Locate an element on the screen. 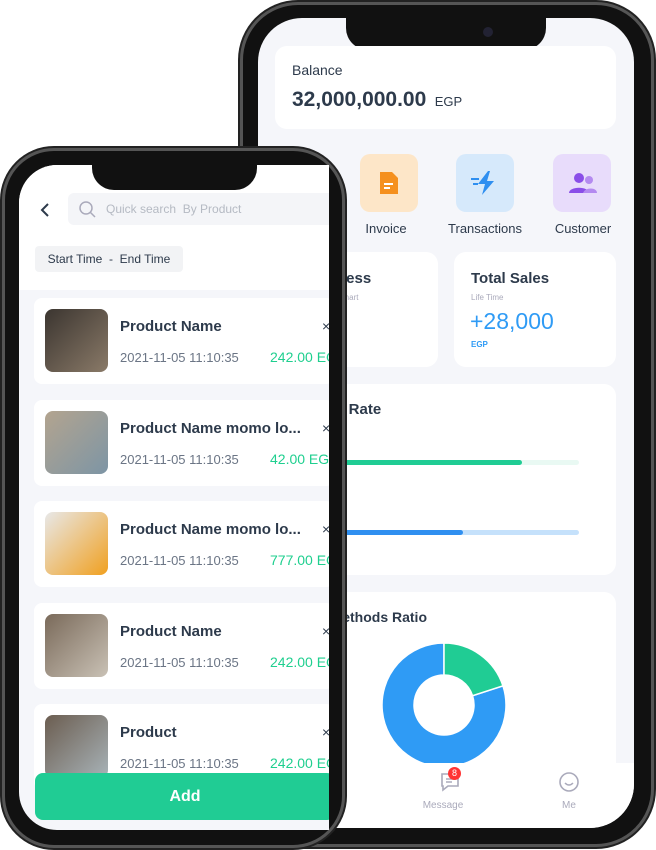 Image resolution: width=656 pixels, height=850 pixels. ratio-donut-chart is located at coordinates (444, 705).